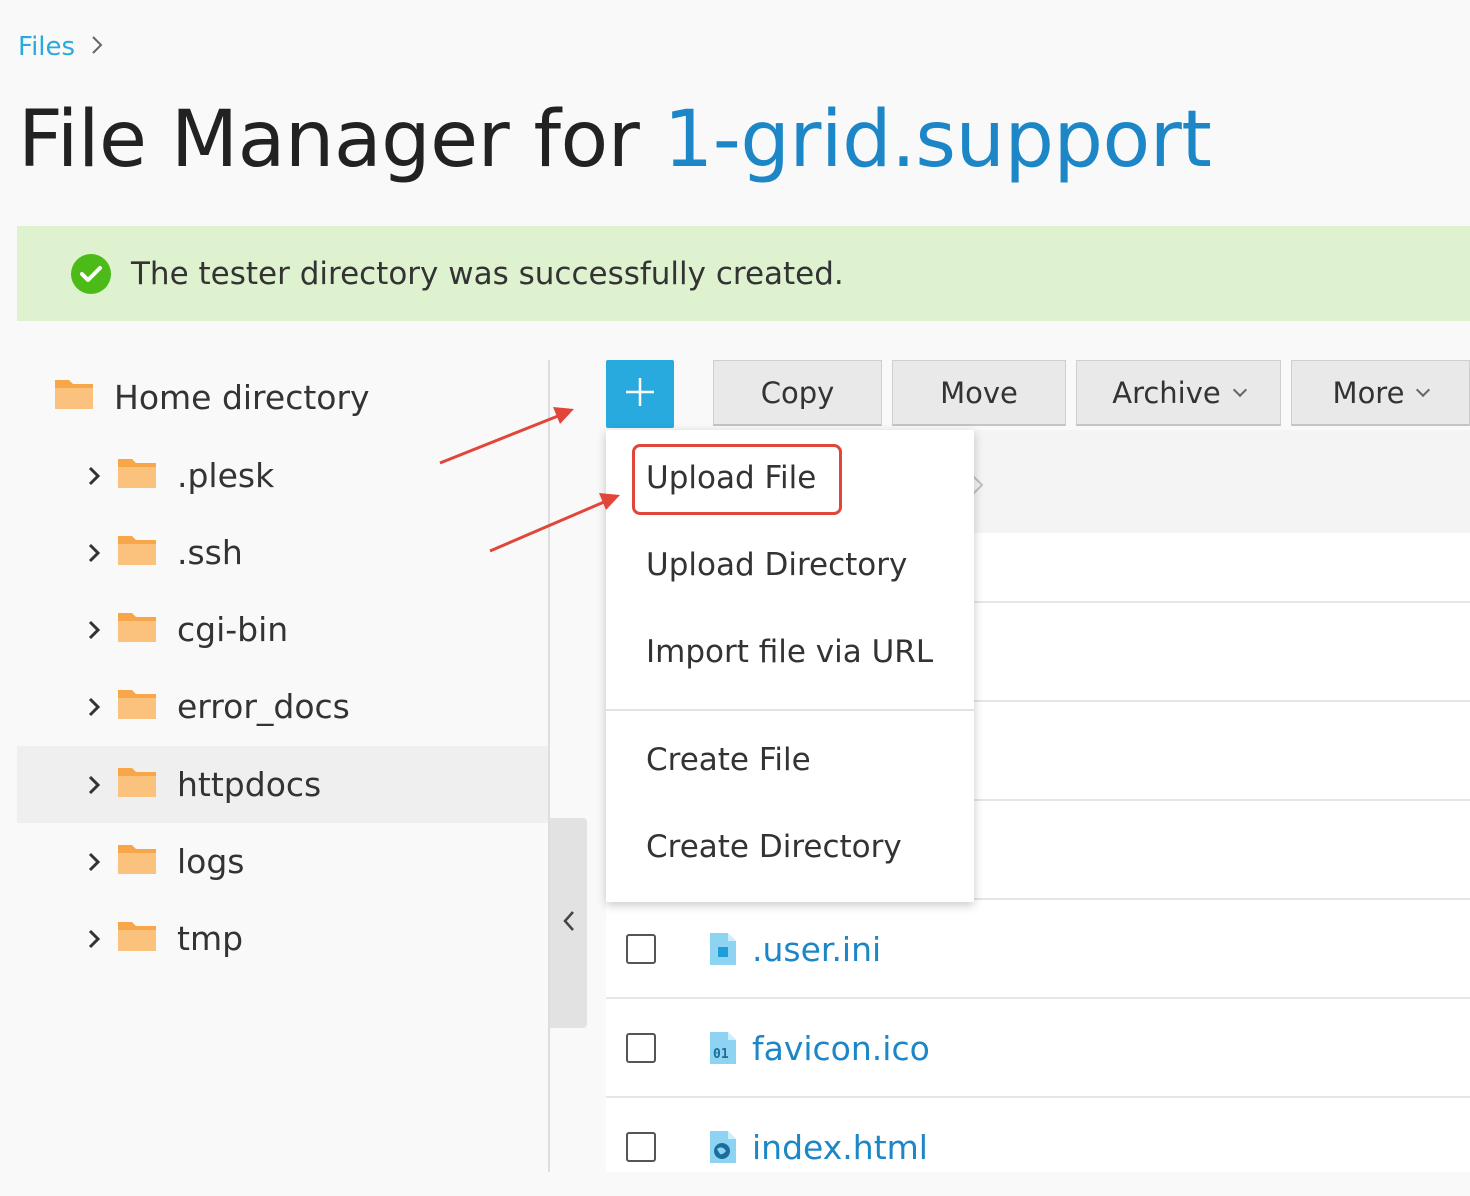 The width and height of the screenshot is (1470, 1196). What do you see at coordinates (211, 861) in the screenshot?
I see `tree-item-label: logs` at bounding box center [211, 861].